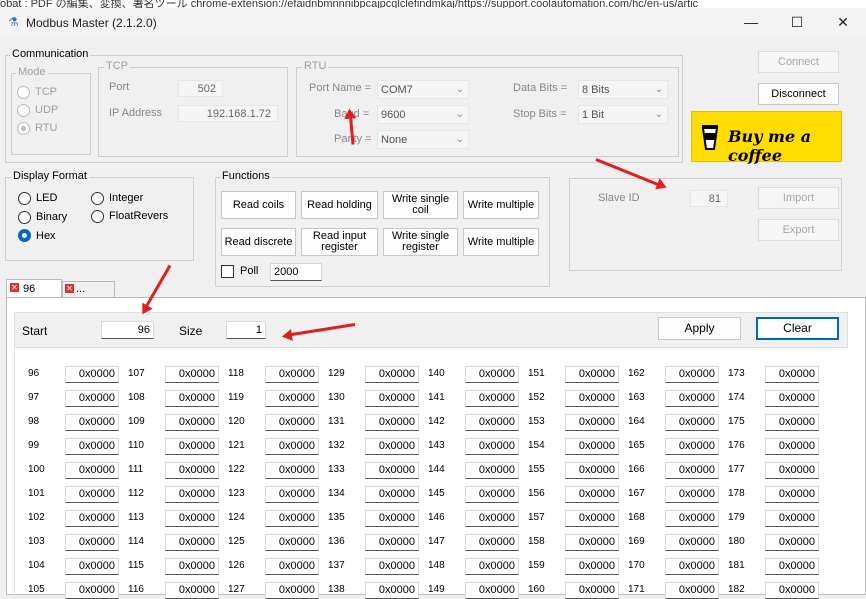 Image resolution: width=866 pixels, height=599 pixels. What do you see at coordinates (423, 114) in the screenshot?
I see `baud-select: 9600 ⌄` at bounding box center [423, 114].